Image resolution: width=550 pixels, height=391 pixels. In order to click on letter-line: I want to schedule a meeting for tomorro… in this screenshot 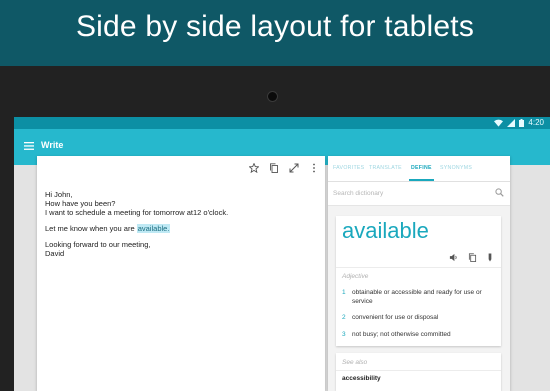, I will do `click(137, 212)`.